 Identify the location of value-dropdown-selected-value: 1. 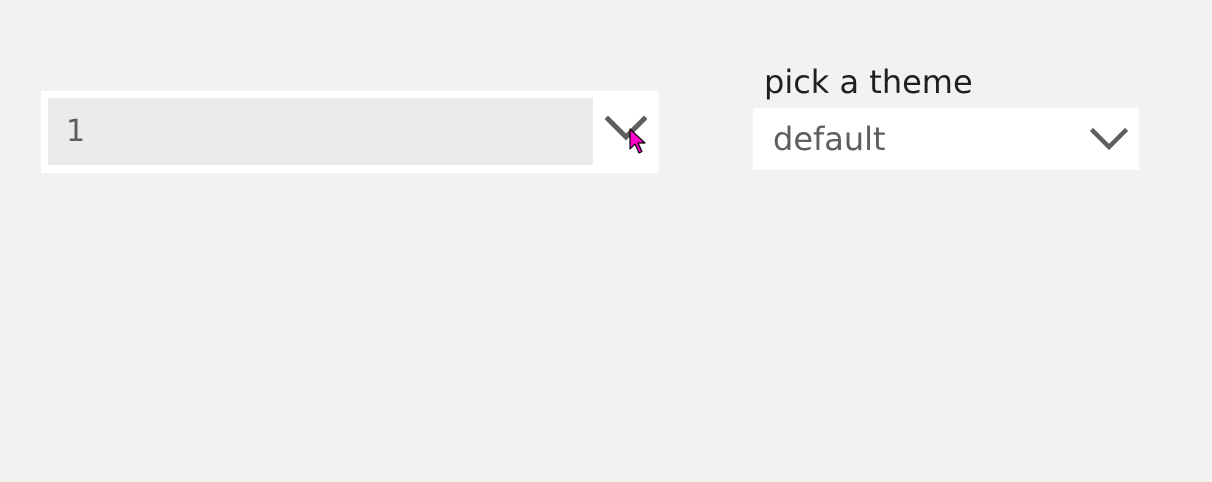
(320, 131).